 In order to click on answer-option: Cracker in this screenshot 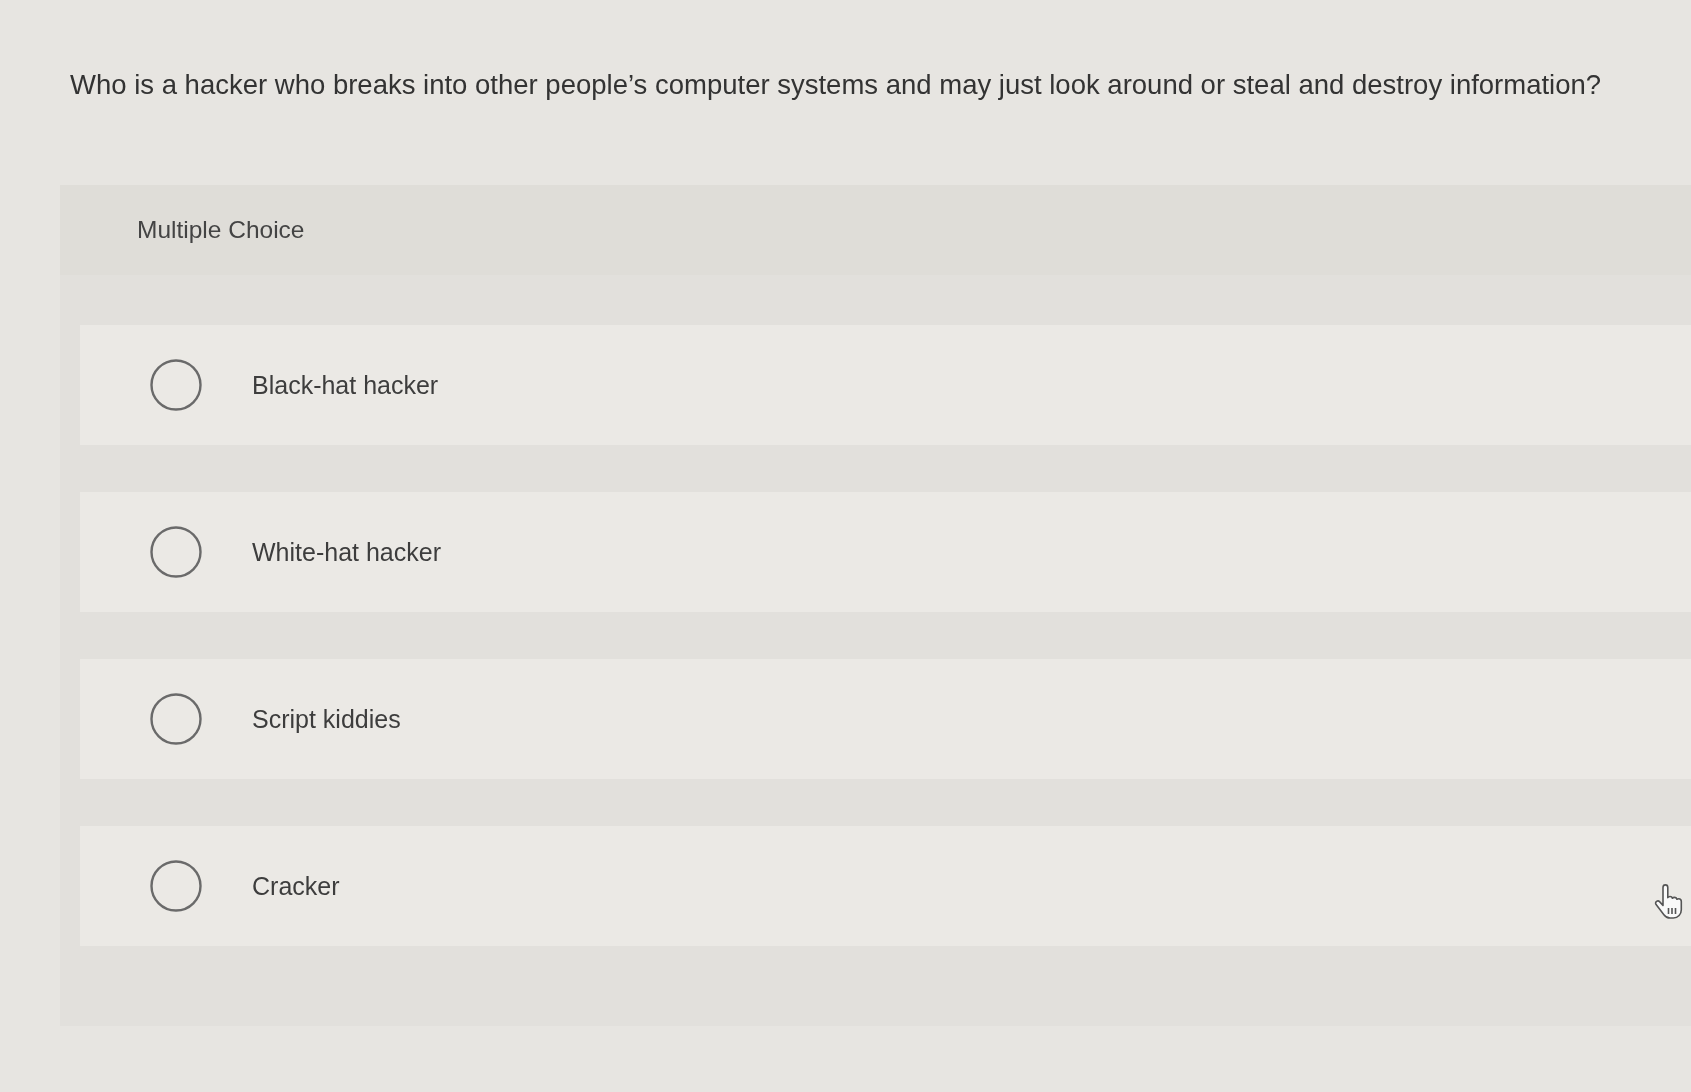, I will do `click(885, 886)`.